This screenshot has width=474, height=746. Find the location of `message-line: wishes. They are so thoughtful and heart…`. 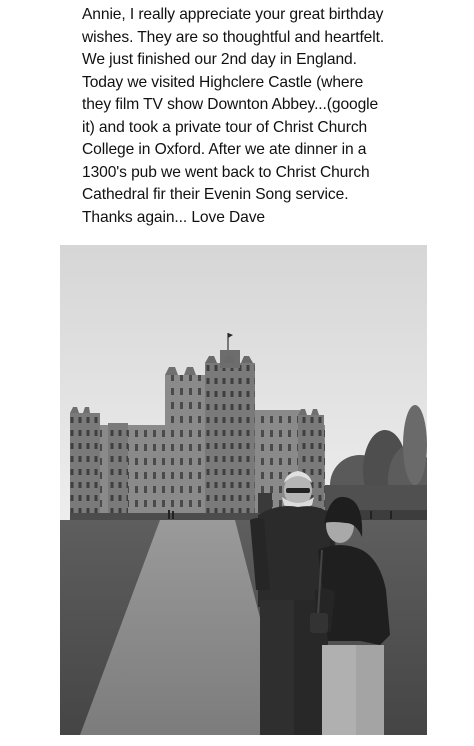

message-line: wishes. They are so thoughtful and heart… is located at coordinates (233, 37).